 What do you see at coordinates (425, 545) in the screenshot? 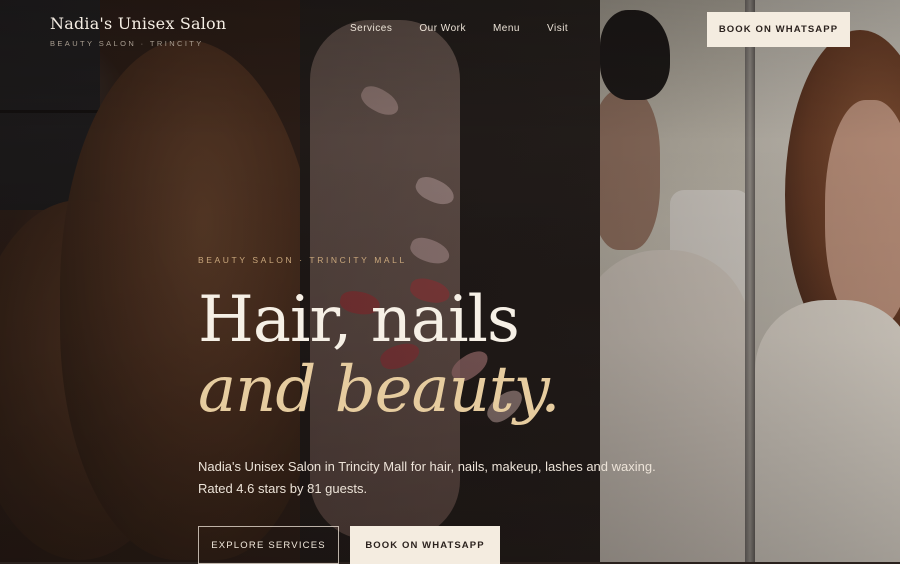
I see `book-whatsapp-button: BOOK ON WHATSAPP` at bounding box center [425, 545].